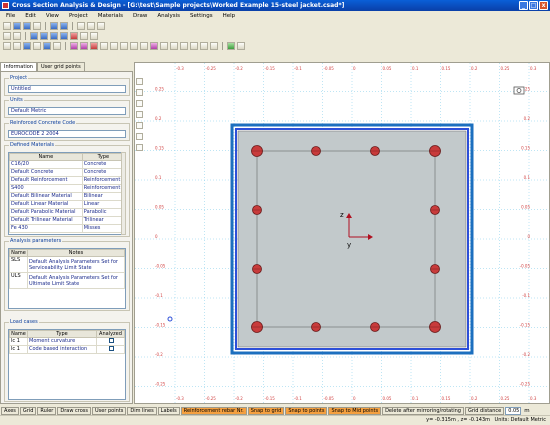 This screenshot has height=425, width=550. What do you see at coordinates (54, 26) in the screenshot?
I see `undo-icon` at bounding box center [54, 26].